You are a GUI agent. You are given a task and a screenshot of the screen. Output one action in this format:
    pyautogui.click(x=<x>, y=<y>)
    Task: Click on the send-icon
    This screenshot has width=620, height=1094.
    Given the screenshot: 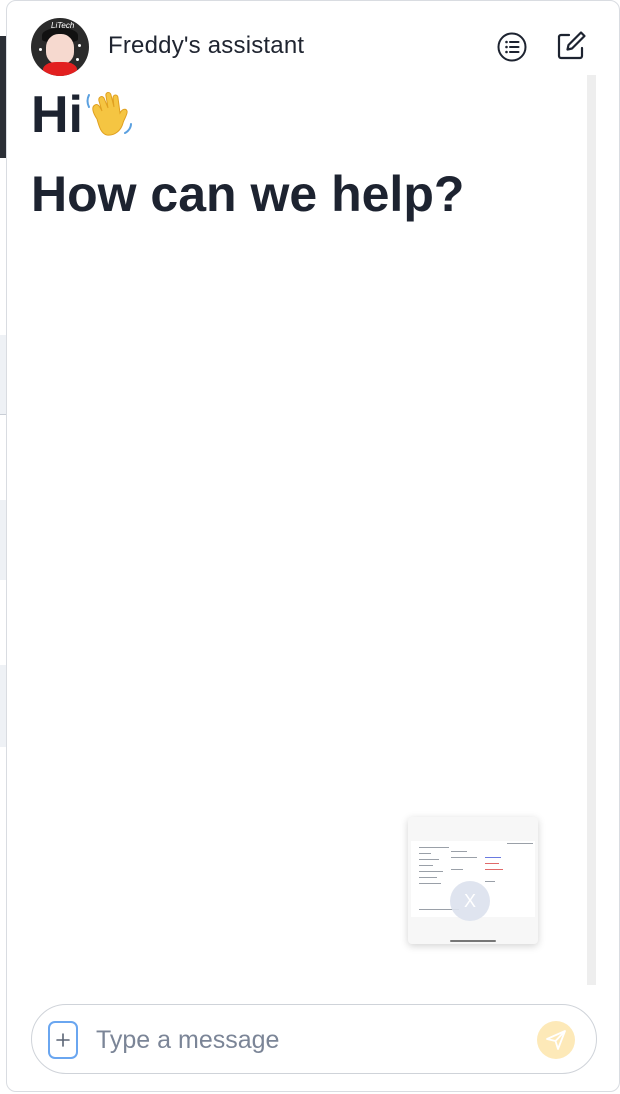 What is the action you would take?
    pyautogui.click(x=556, y=1040)
    